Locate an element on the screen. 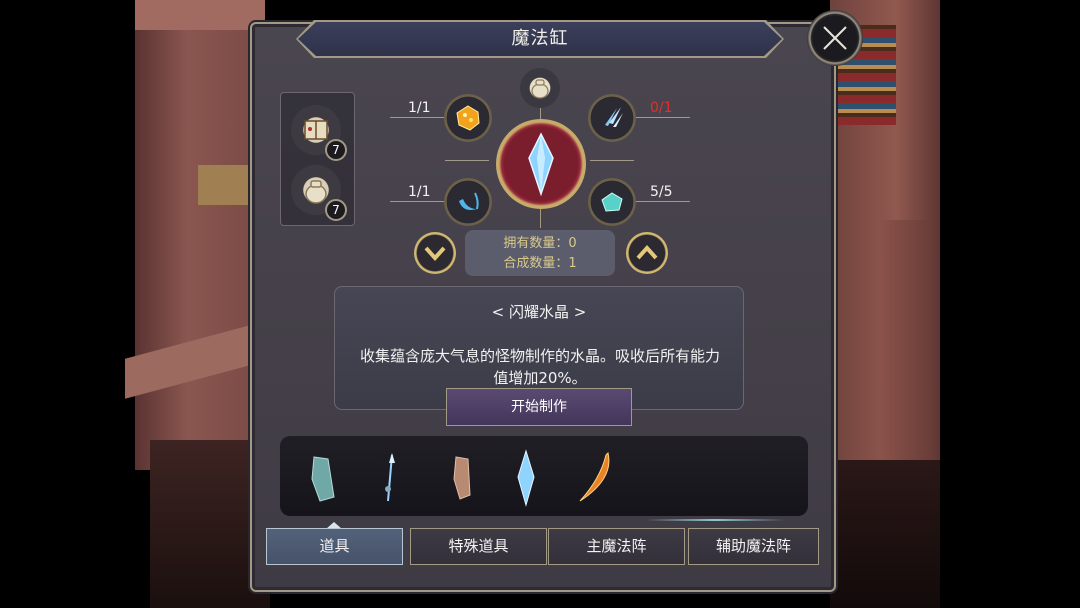  ice-wand-icon is located at coordinates (390, 477).